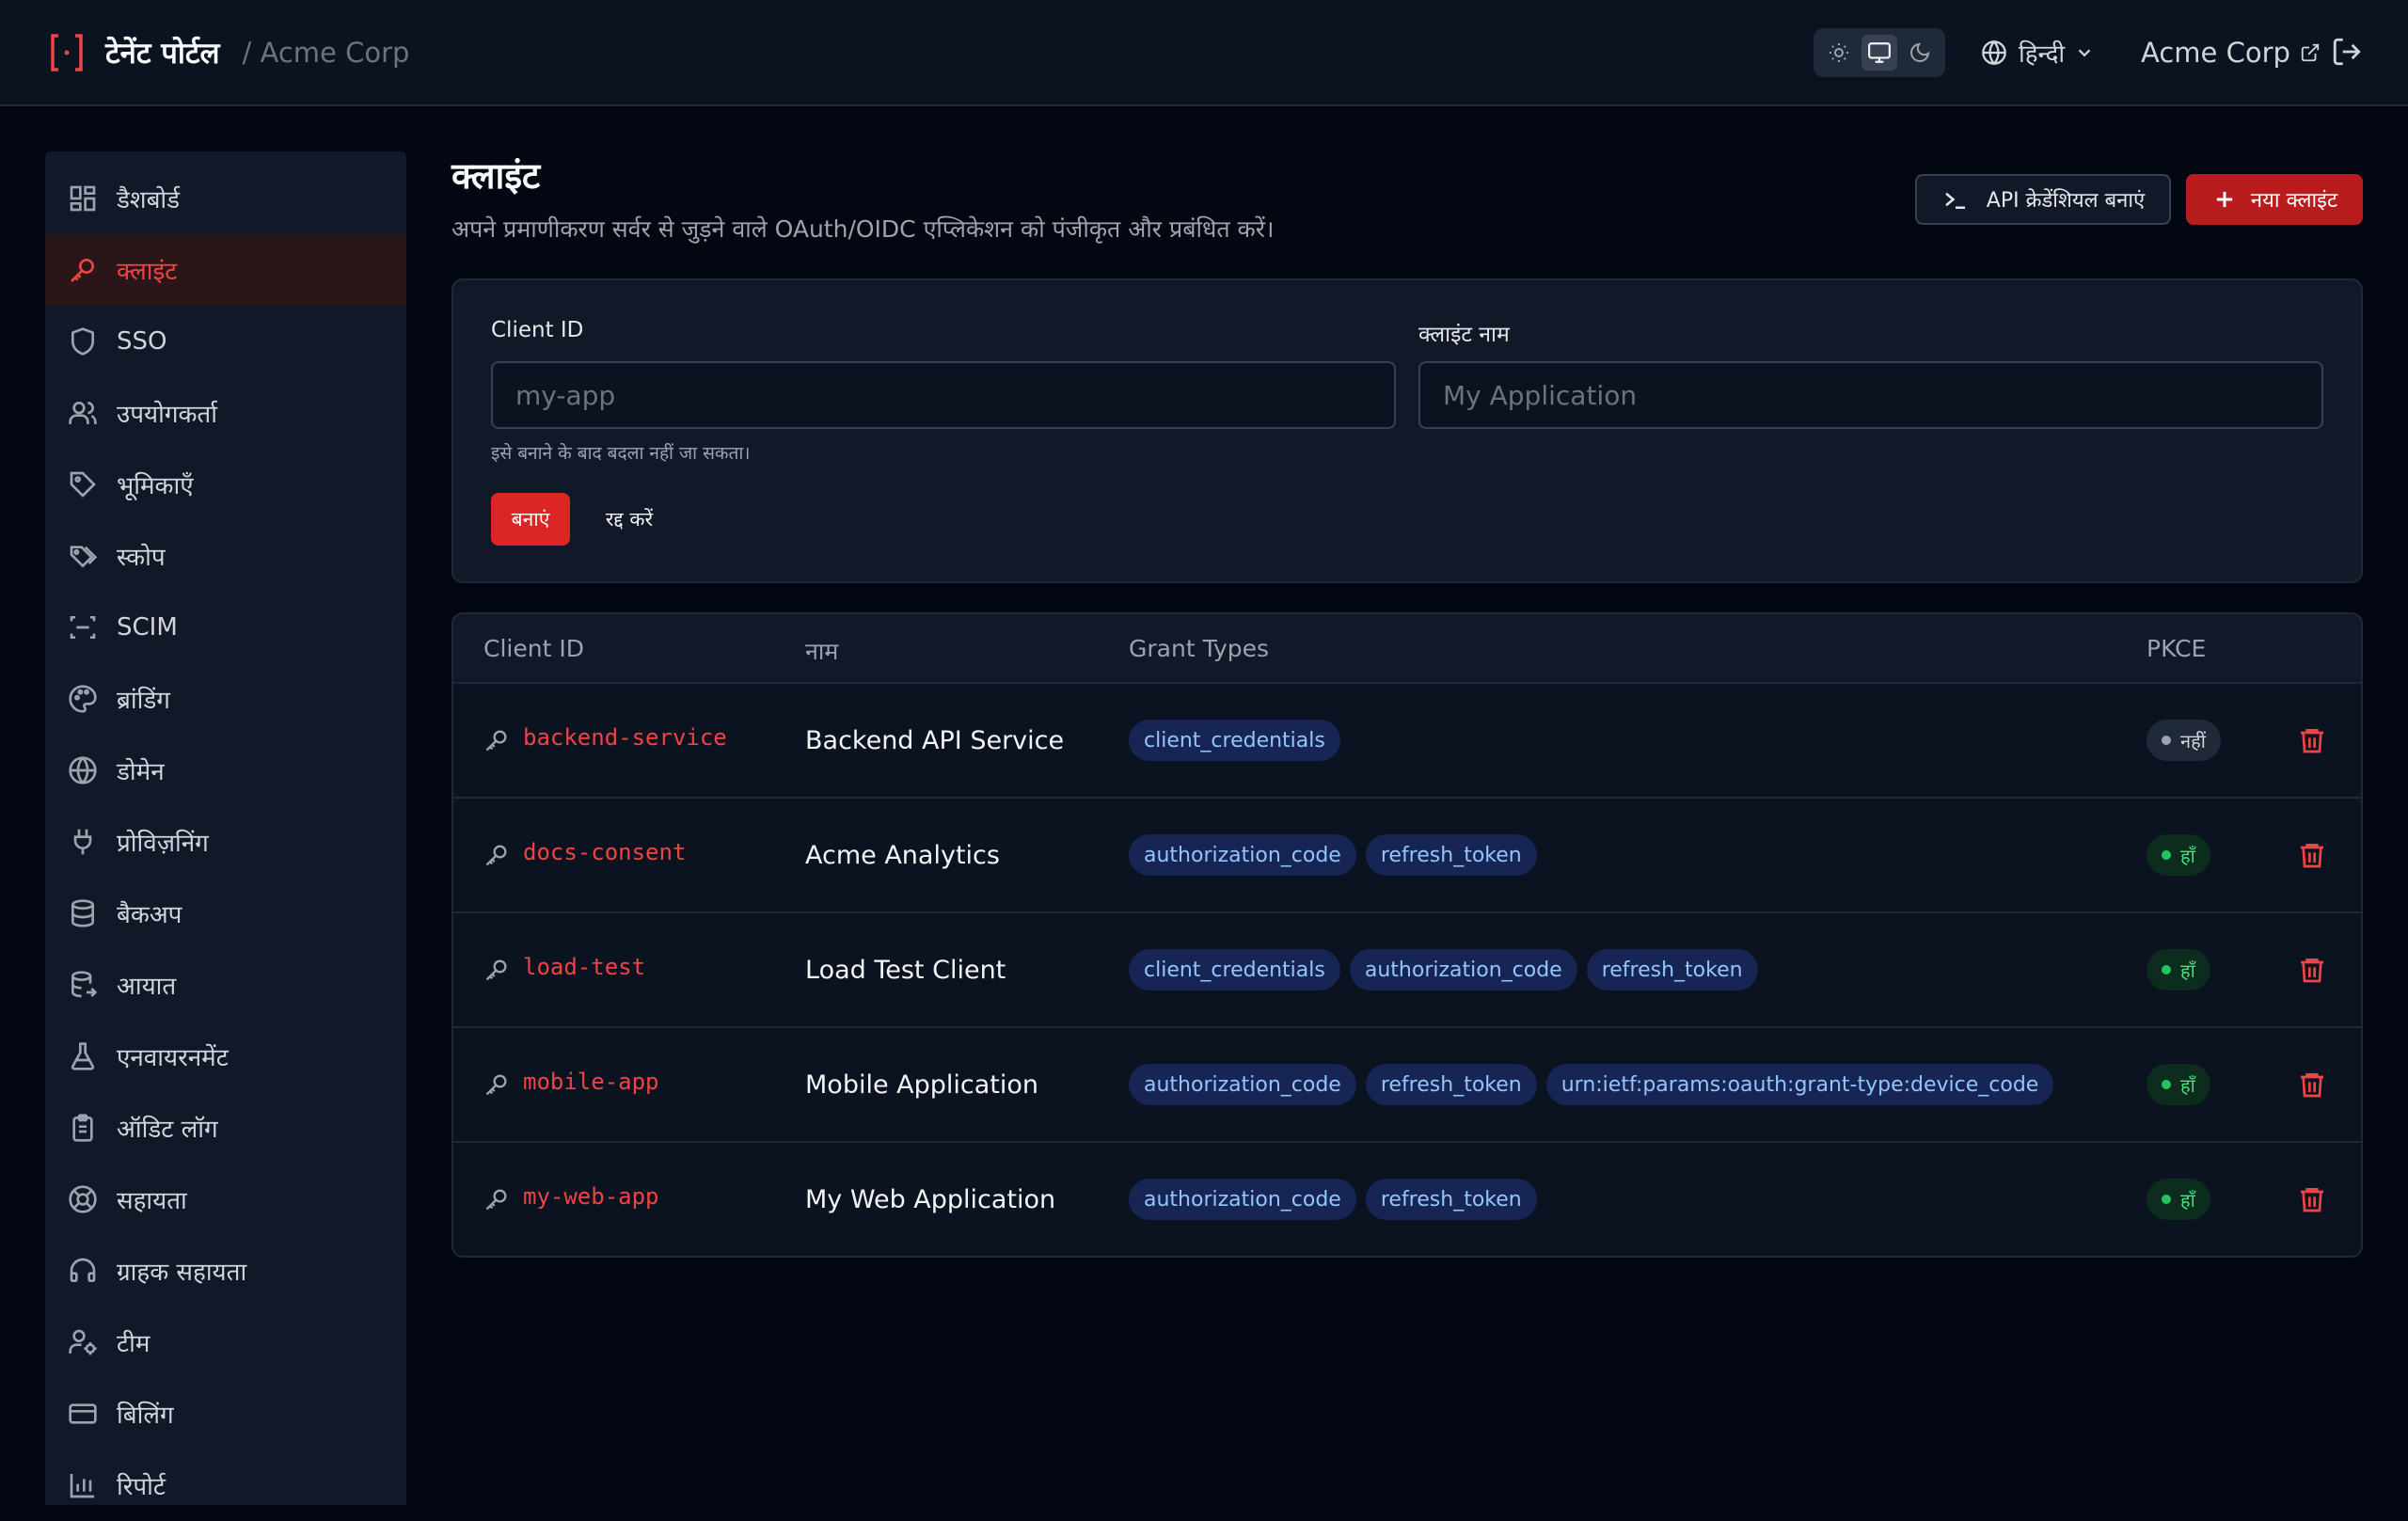  Describe the element at coordinates (629, 519) in the screenshot. I see `cancel-button: रद्द करें` at that location.